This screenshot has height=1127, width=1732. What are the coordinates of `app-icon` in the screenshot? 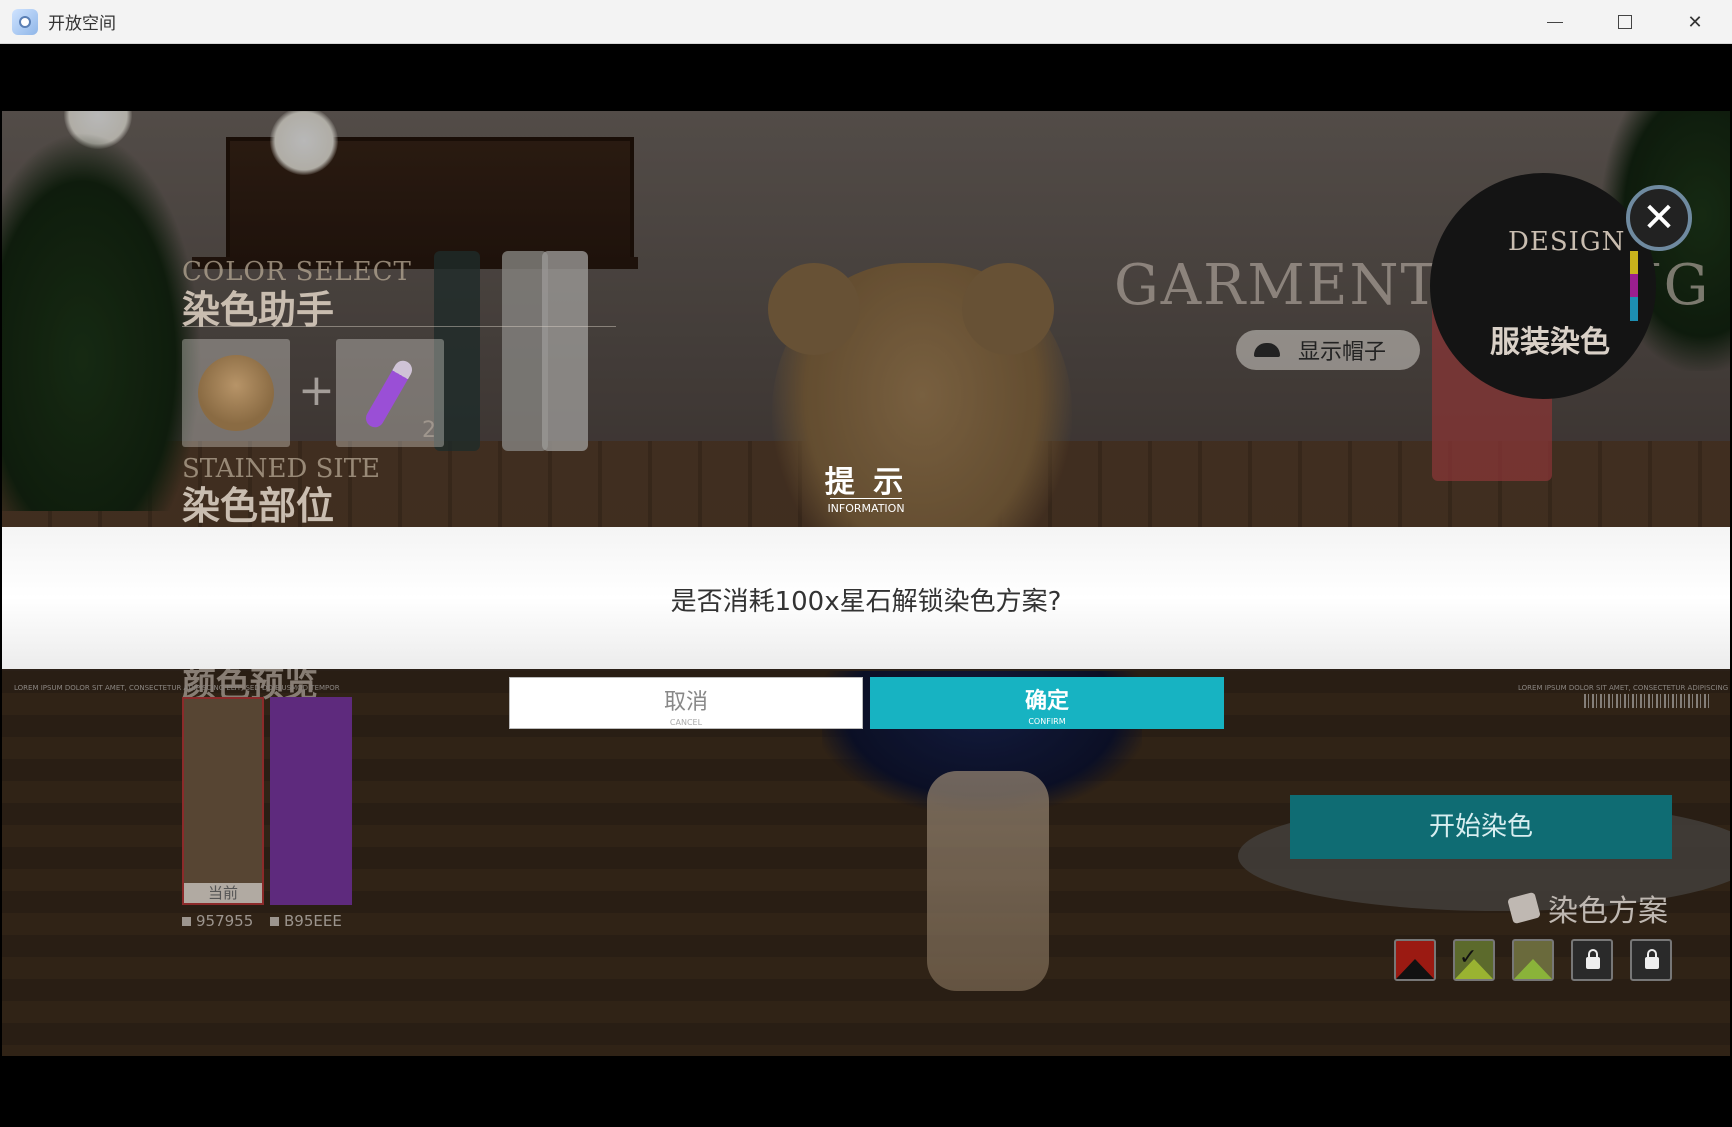 It's located at (25, 21).